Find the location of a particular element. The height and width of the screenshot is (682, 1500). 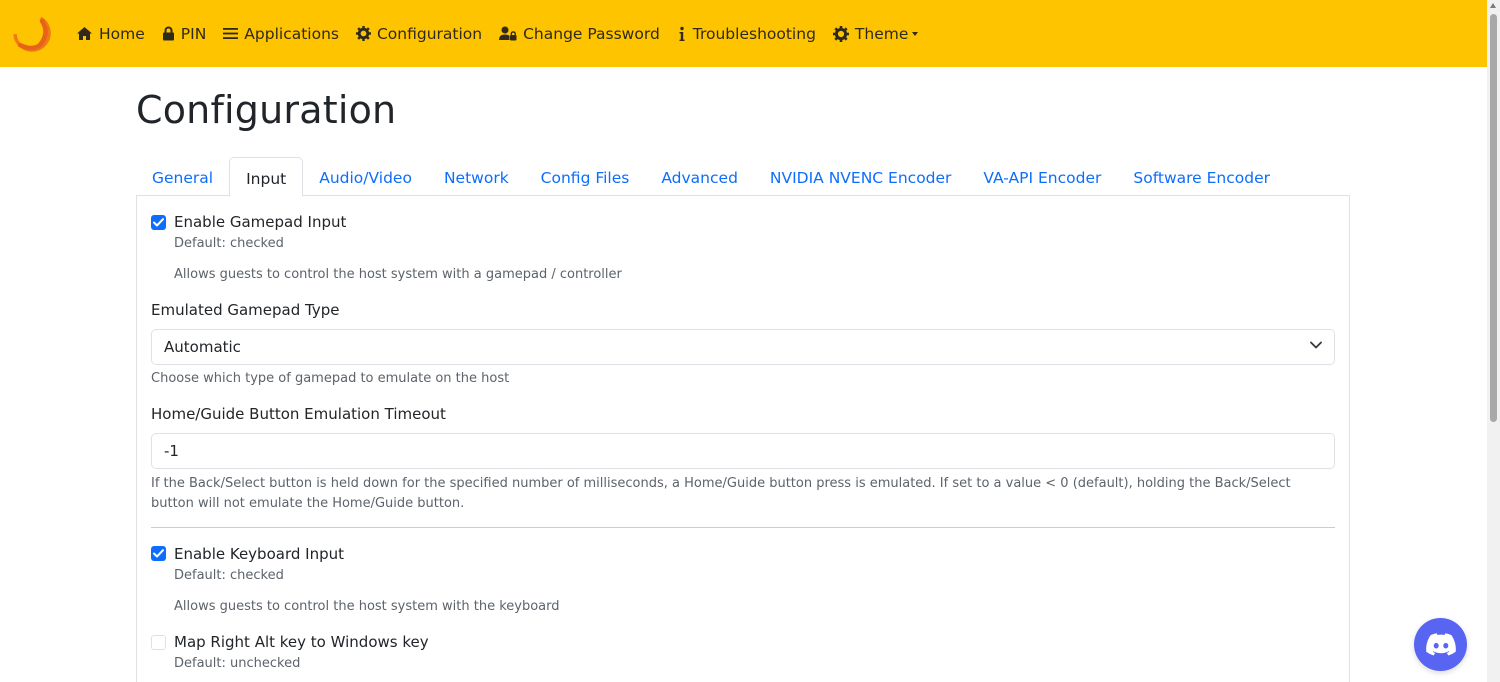

right-alt-checkbox is located at coordinates (158, 642).